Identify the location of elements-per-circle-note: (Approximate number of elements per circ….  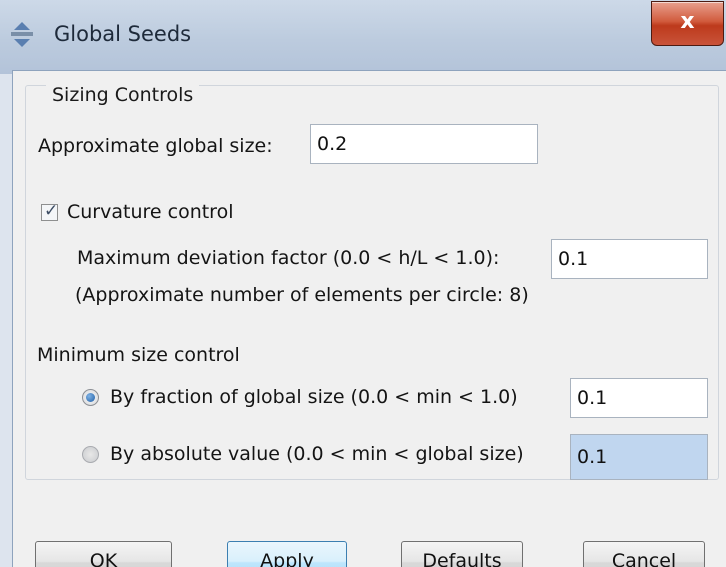
(302, 295).